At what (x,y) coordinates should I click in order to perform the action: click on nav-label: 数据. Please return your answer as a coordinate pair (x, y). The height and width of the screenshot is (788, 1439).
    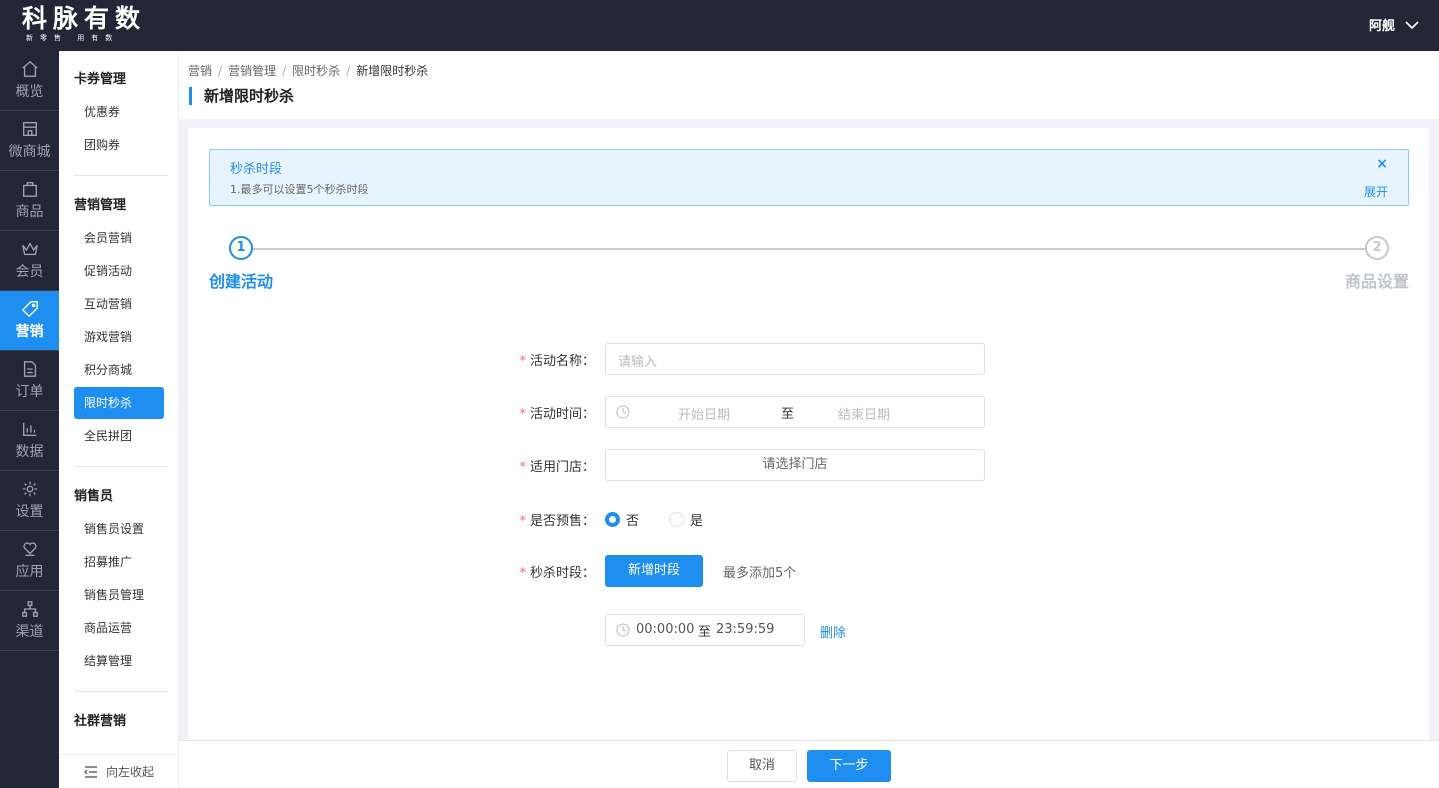
    Looking at the image, I should click on (29, 452).